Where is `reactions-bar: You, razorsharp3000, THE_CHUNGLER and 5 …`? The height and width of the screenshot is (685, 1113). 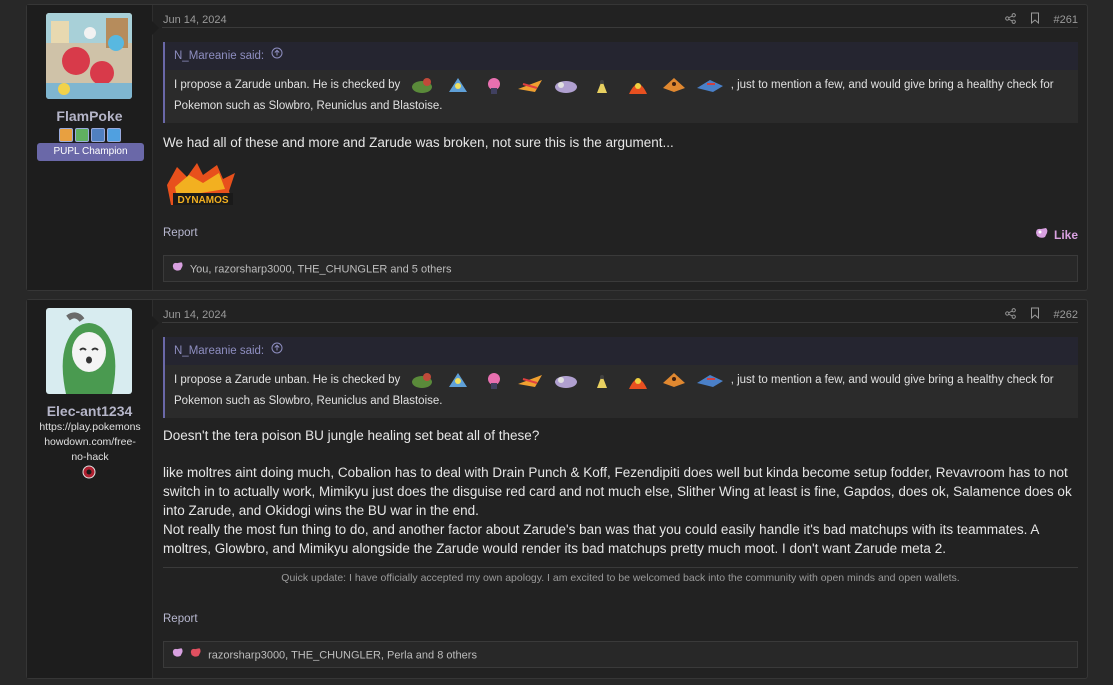 reactions-bar: You, razorsharp3000, THE_CHUNGLER and 5 … is located at coordinates (620, 268).